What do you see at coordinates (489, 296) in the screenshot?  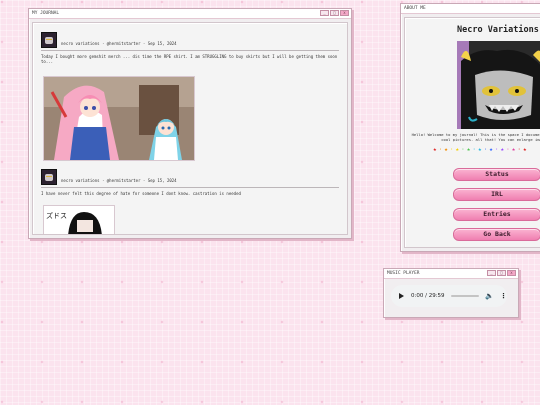 I see `volume-icon: 🔈` at bounding box center [489, 296].